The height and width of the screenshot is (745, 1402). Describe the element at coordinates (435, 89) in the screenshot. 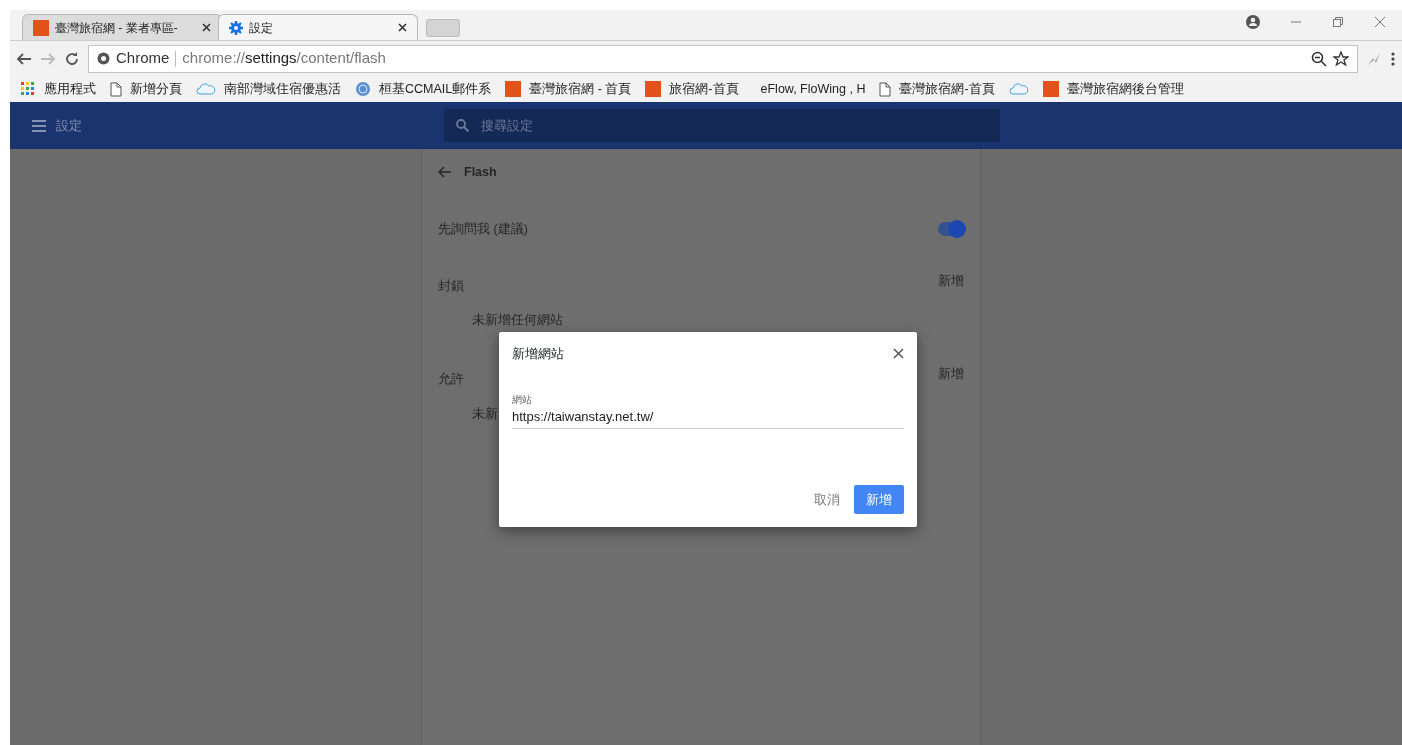

I see `bookmark-link: 桓基CCMAIL郵件系` at that location.